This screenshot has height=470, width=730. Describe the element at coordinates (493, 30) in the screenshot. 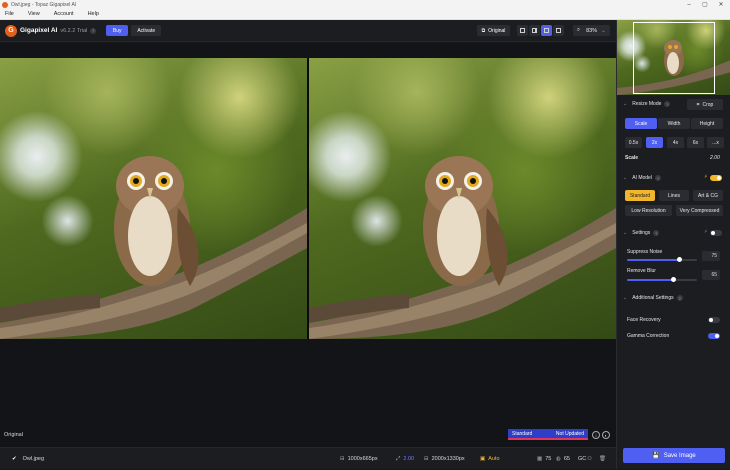

I see `original-toggle-button: ⧉ Original` at that location.